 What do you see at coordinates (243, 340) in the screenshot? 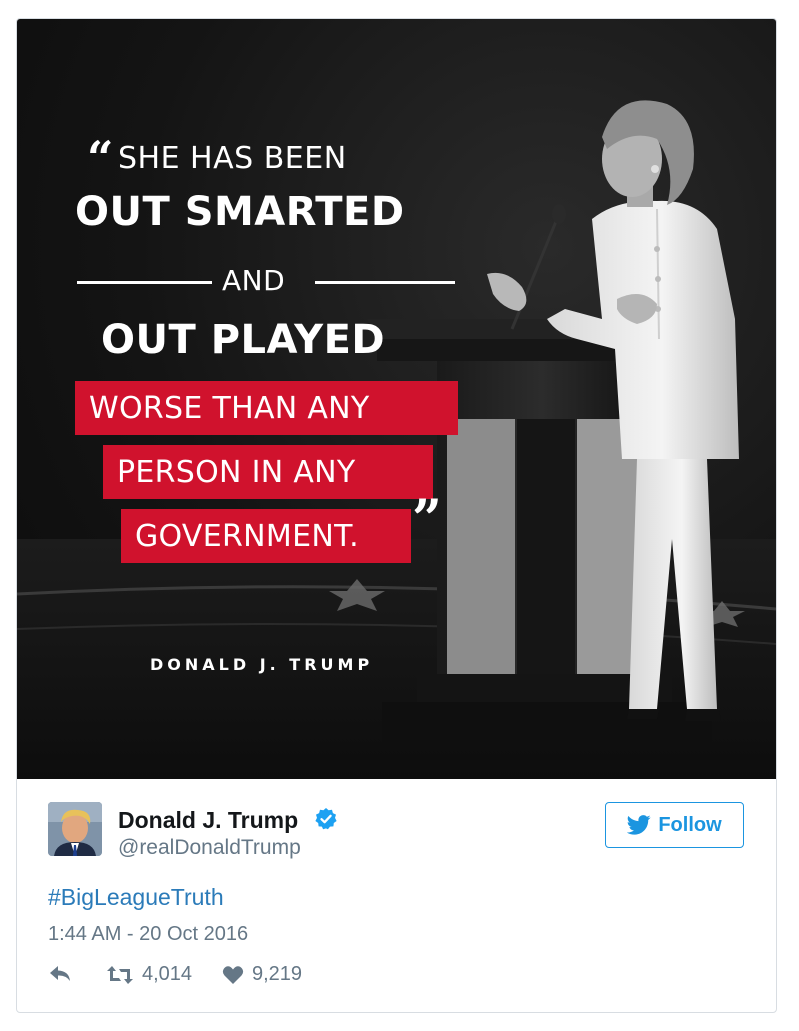
I see `quote-line-4: OUT PLAYED` at bounding box center [243, 340].